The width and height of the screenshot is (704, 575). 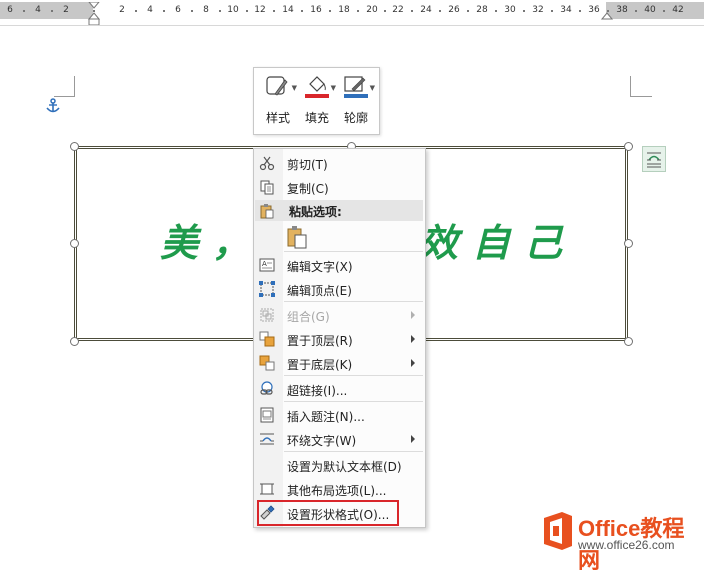 I want to click on menu-label: 粘贴选项:, so click(x=315, y=212).